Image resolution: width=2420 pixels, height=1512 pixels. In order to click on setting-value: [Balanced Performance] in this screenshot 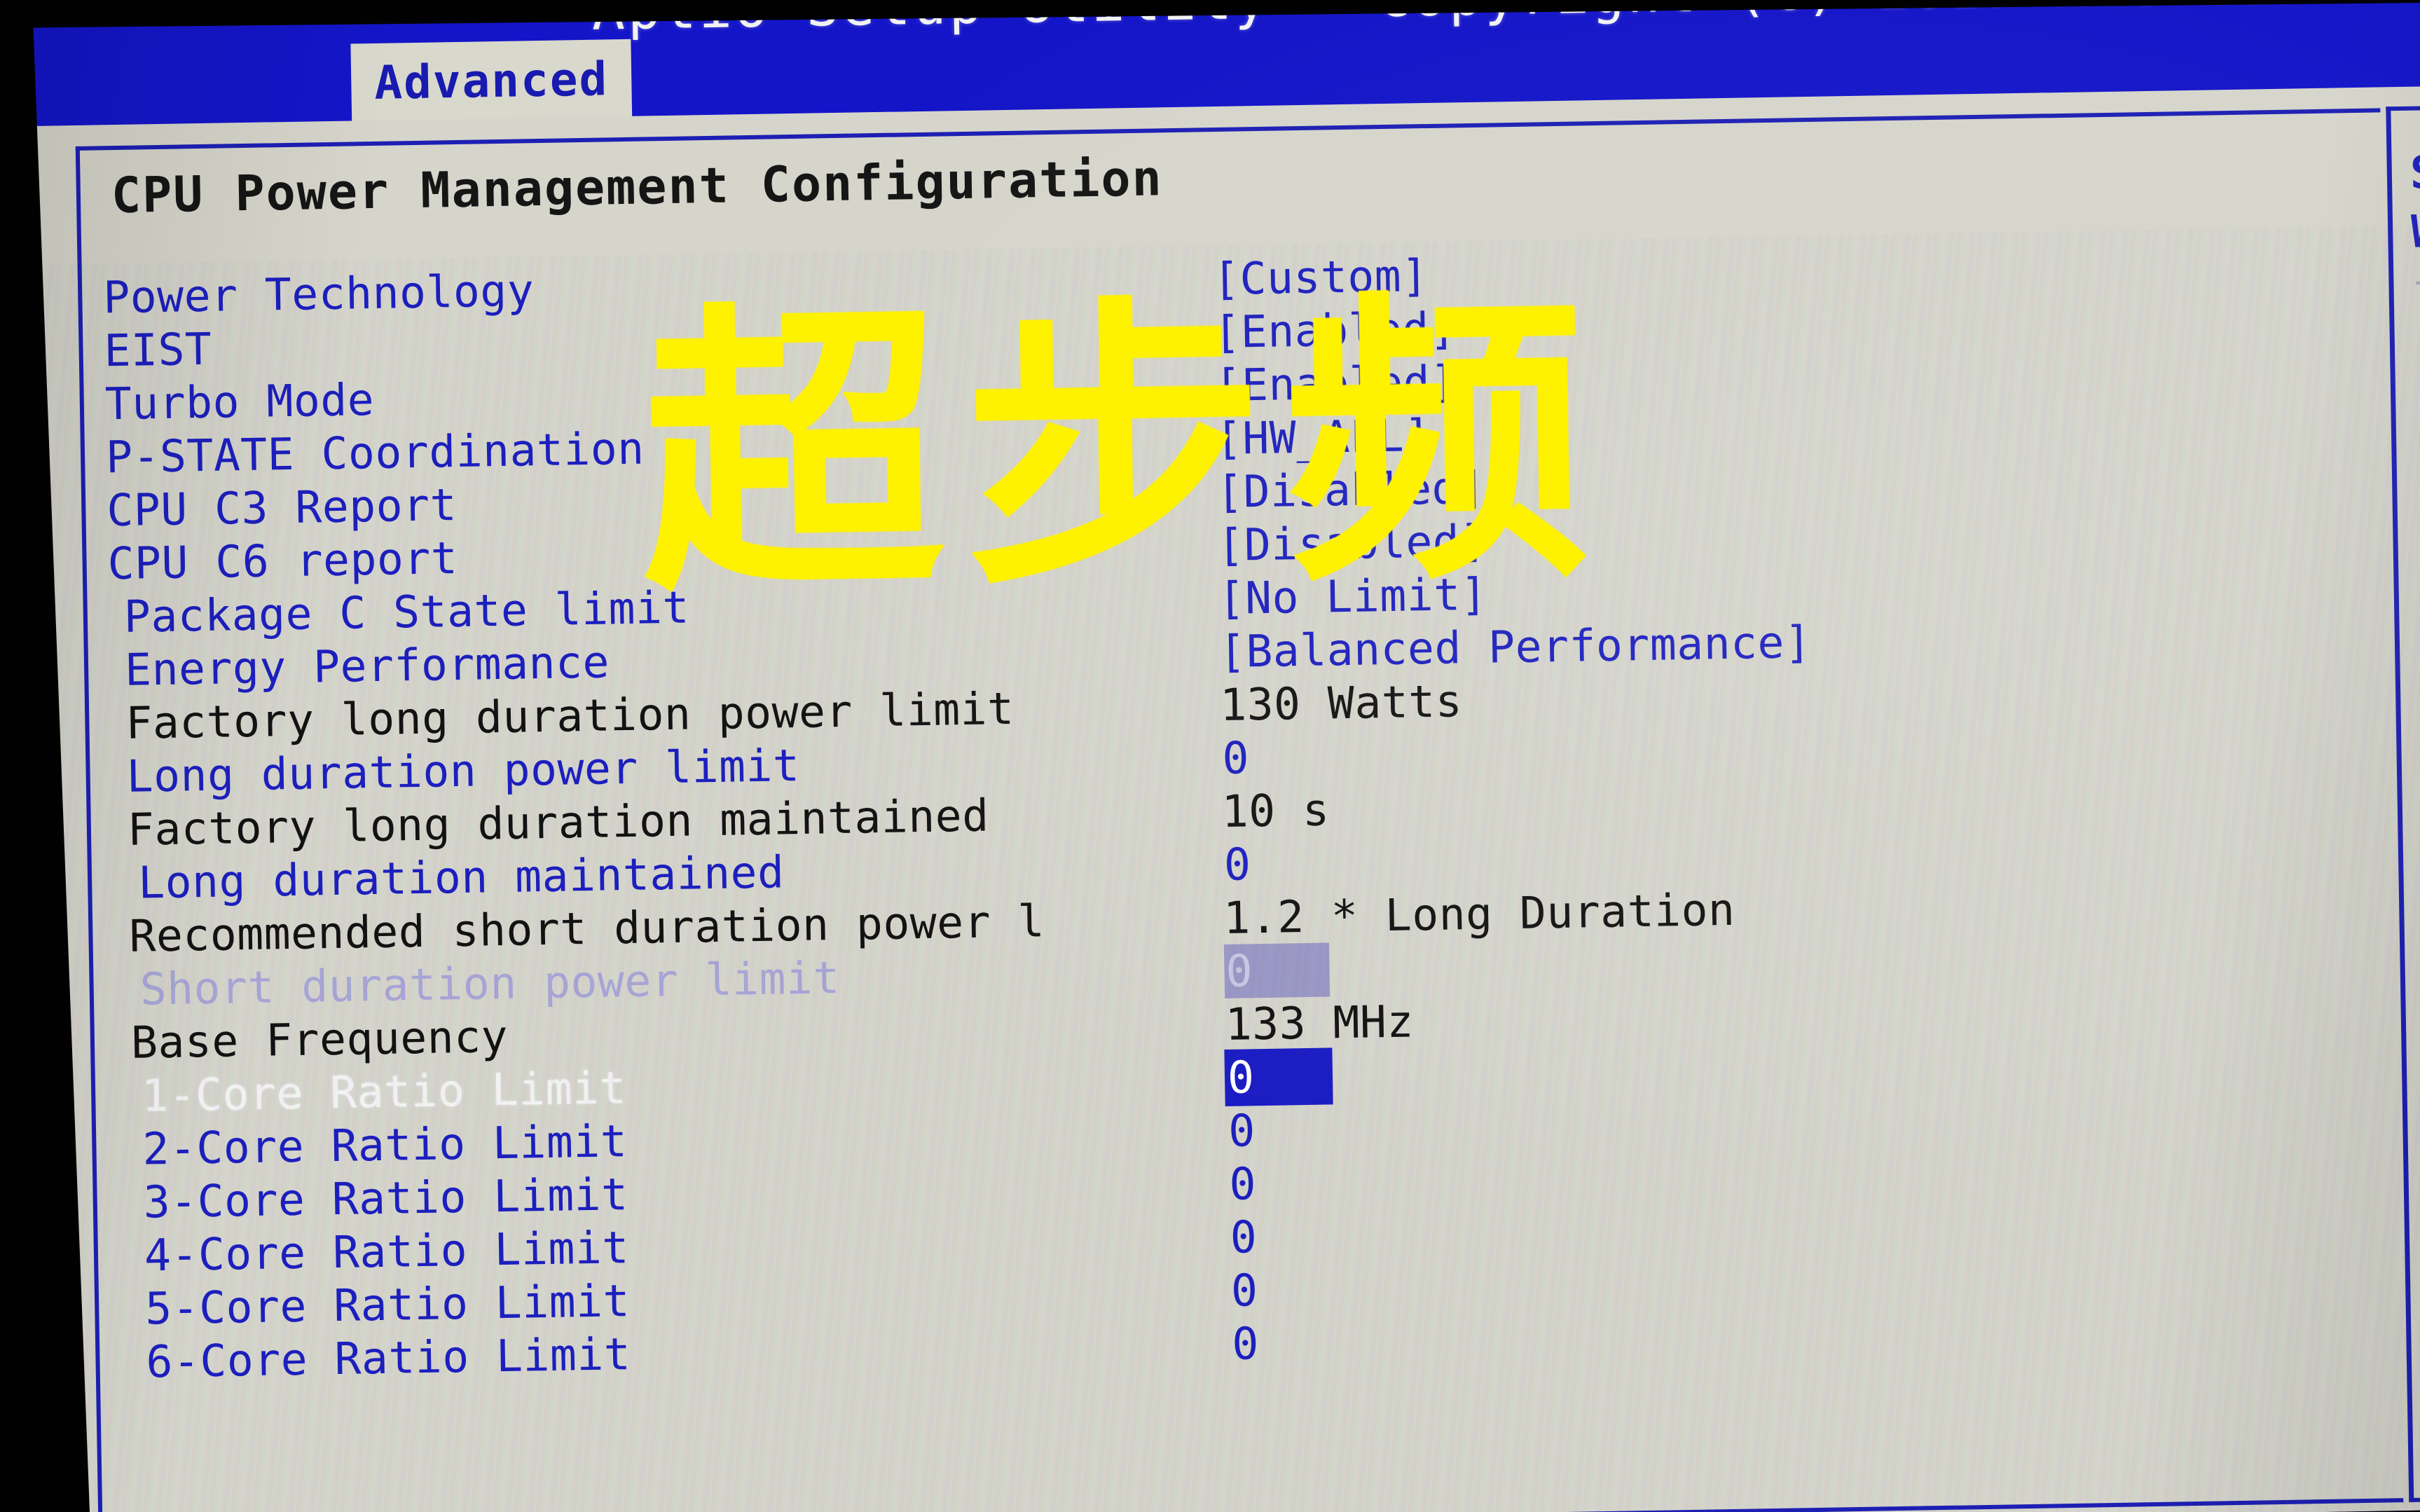, I will do `click(1515, 646)`.